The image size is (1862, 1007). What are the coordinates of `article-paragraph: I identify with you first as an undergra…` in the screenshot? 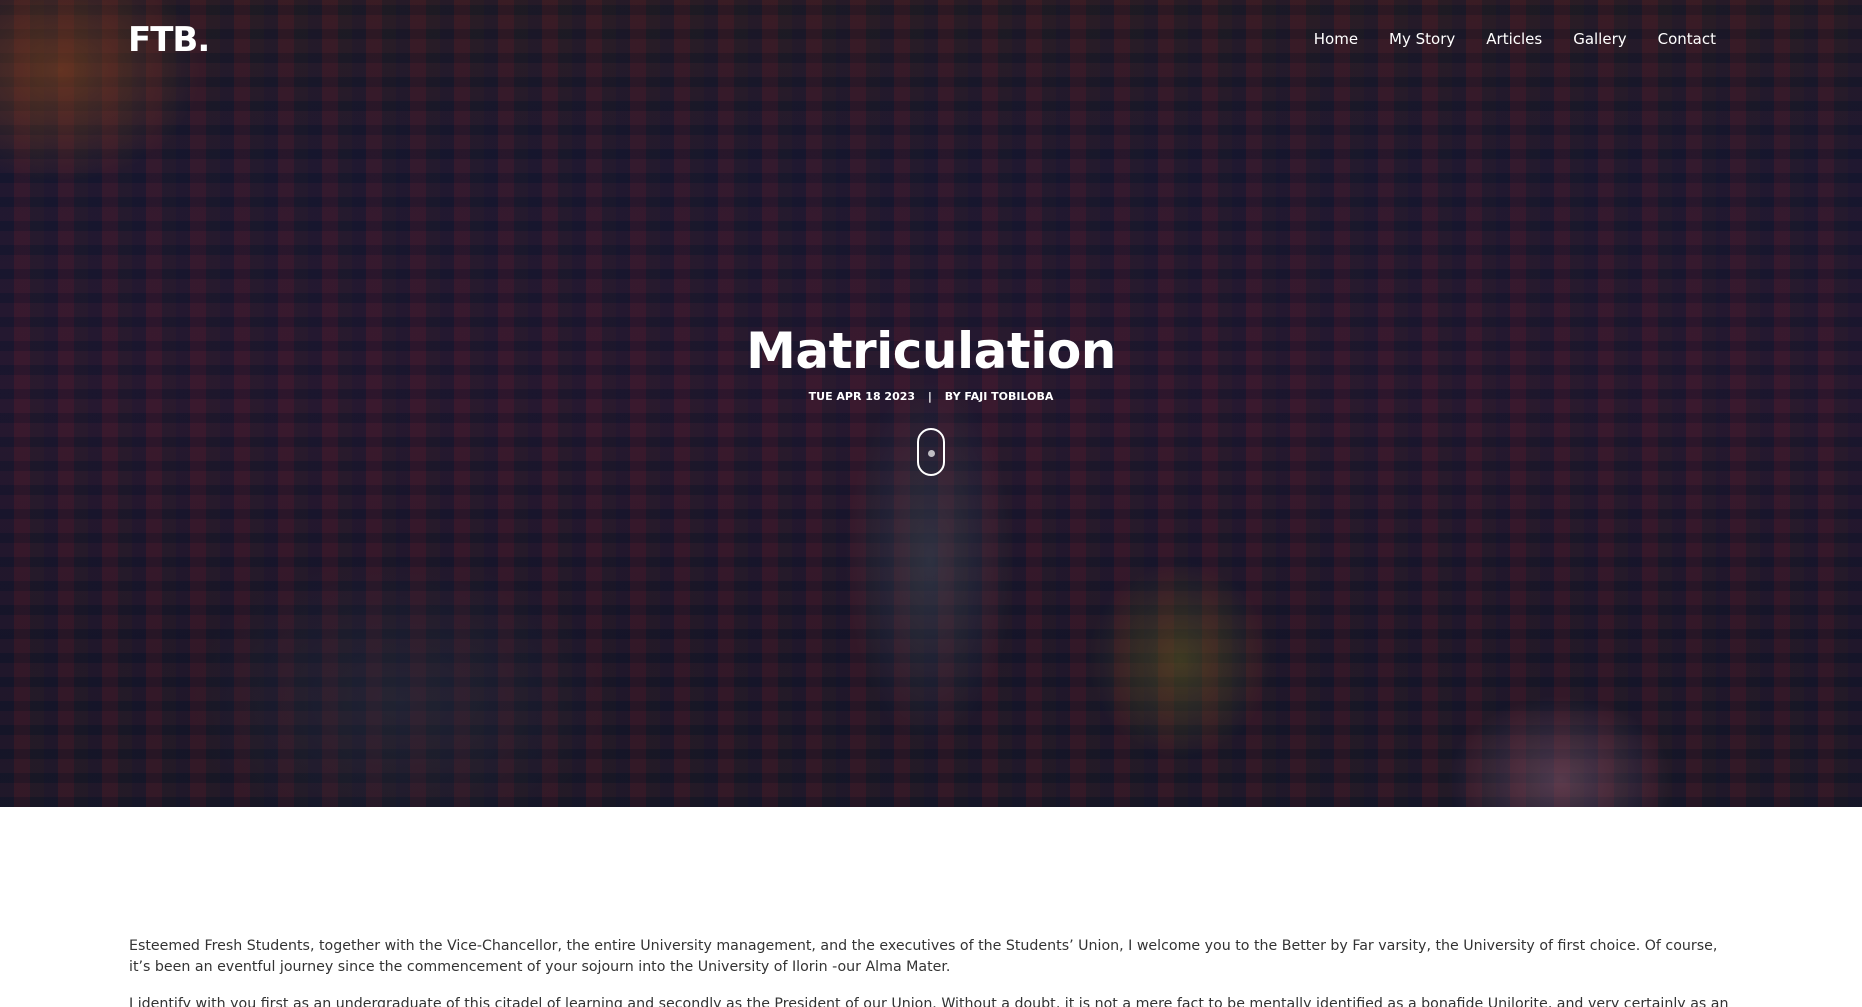 It's located at (929, 1001).